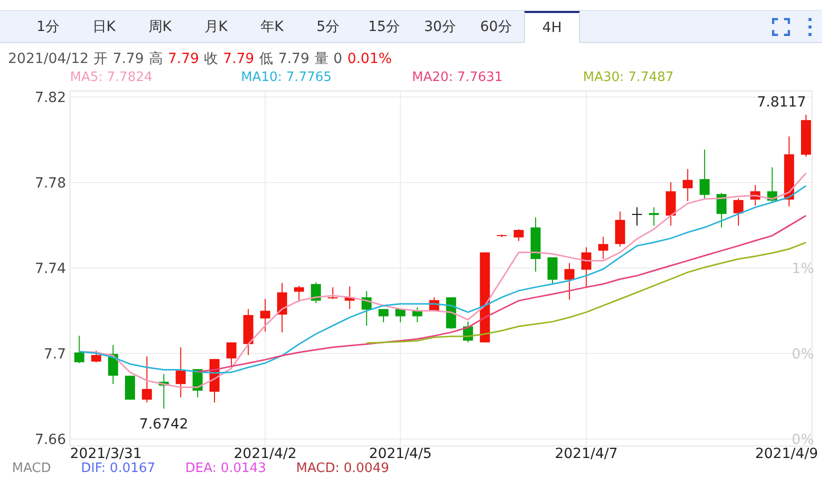 The height and width of the screenshot is (483, 822). I want to click on indicator-name: MACD, so click(31, 468).